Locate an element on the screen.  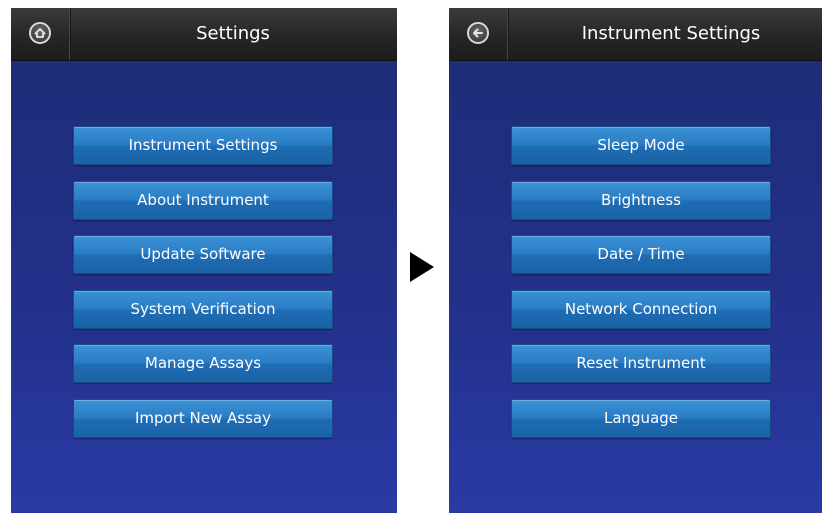
update-software-button: Update Software is located at coordinates (203, 254).